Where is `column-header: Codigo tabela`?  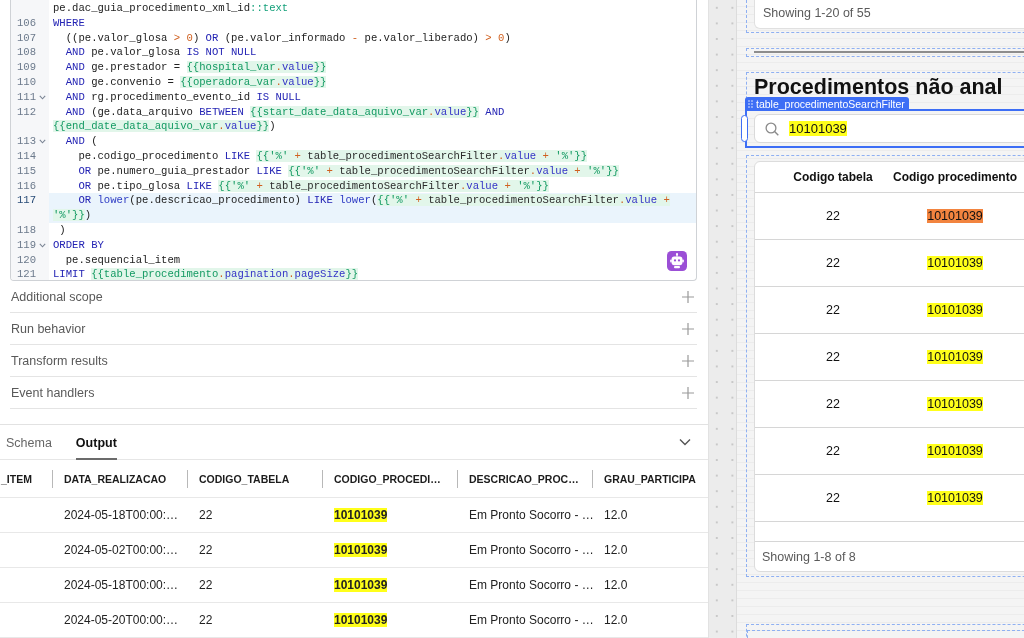 column-header: Codigo tabela is located at coordinates (833, 177).